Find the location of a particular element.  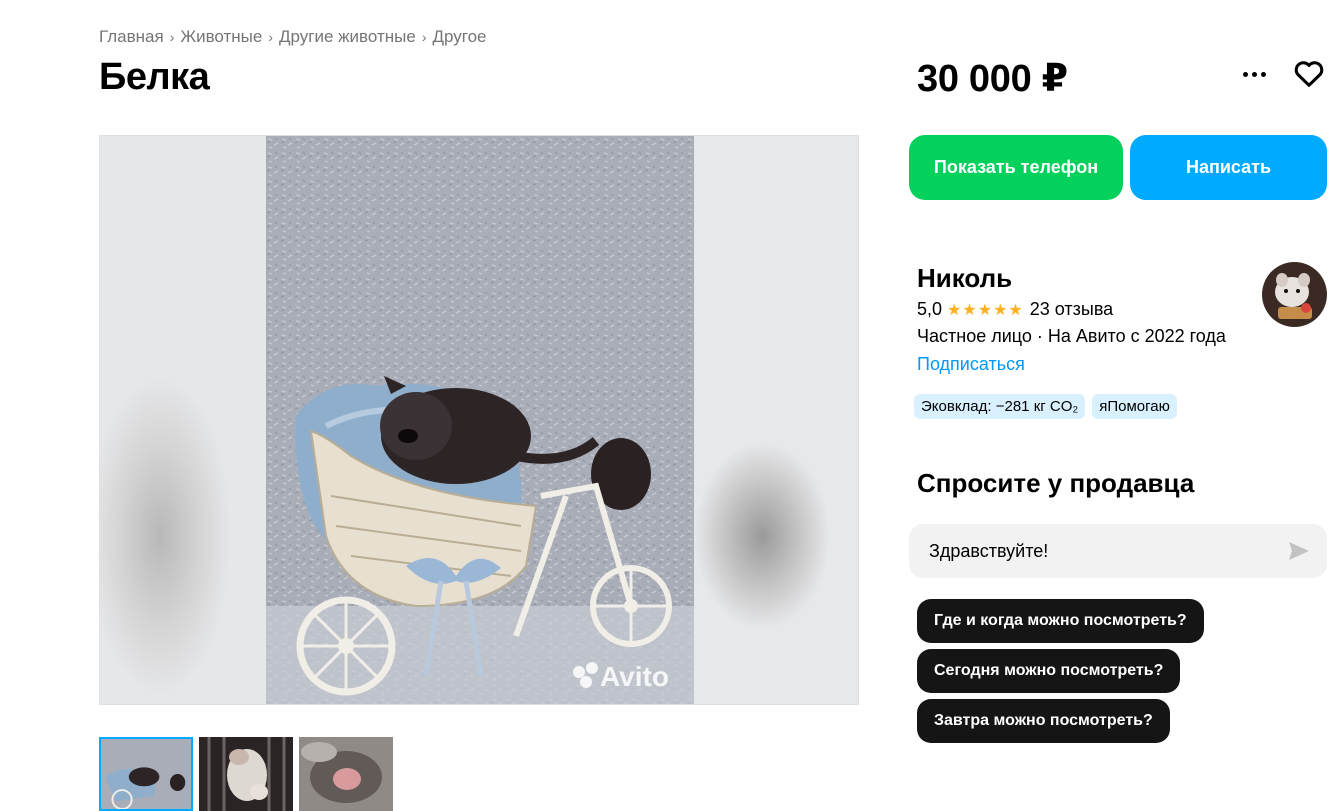

quick-question-today: Сегодня можно посмотреть? is located at coordinates (1049, 671).